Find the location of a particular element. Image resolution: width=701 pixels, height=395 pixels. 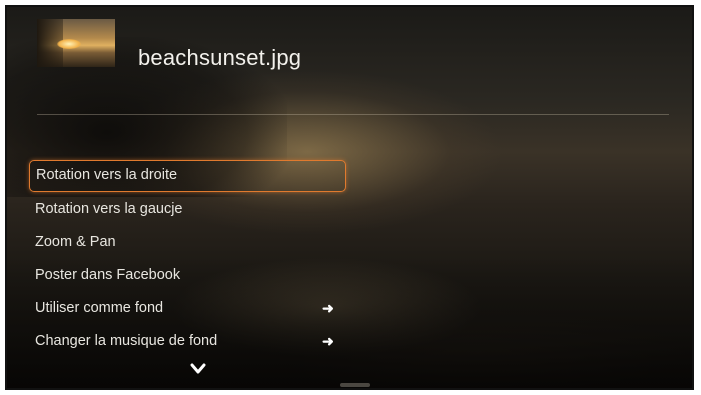

menu-item-label: Poster dans Facebook is located at coordinates (108, 275).